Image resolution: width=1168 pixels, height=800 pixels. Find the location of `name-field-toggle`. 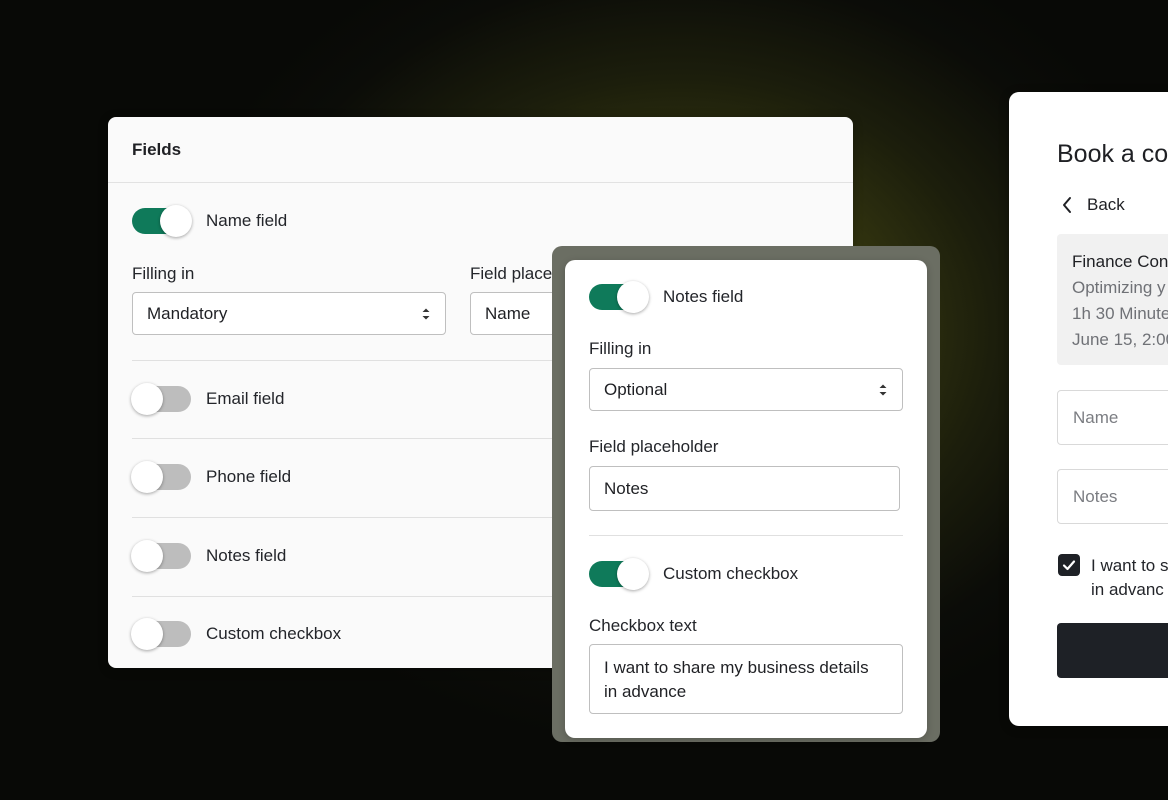

name-field-toggle is located at coordinates (162, 221).